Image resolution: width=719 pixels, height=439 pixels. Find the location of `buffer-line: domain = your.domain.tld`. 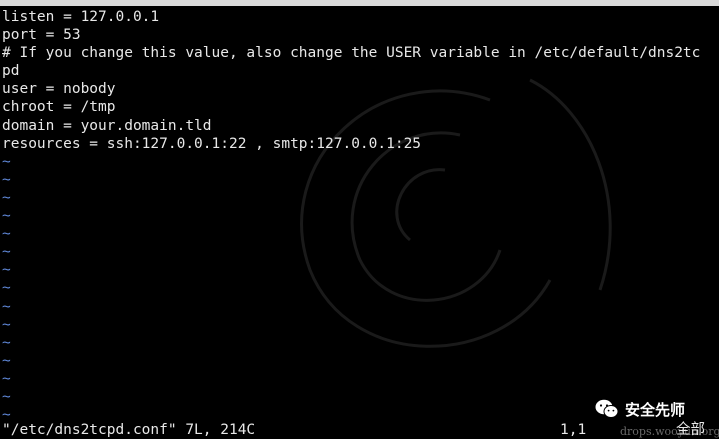

buffer-line: domain = your.domain.tld is located at coordinates (107, 125).